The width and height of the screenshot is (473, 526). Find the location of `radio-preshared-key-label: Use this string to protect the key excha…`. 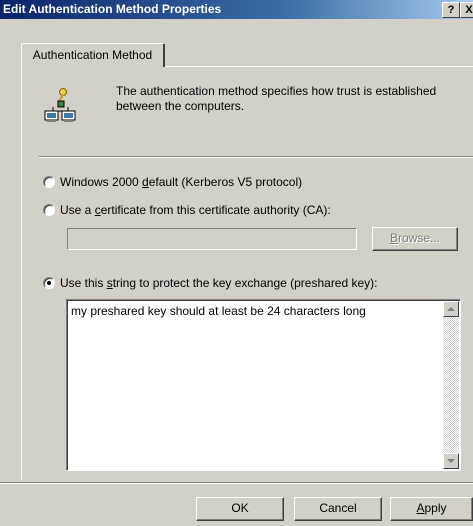

radio-preshared-key-label: Use this string to protect the key excha… is located at coordinates (219, 283).